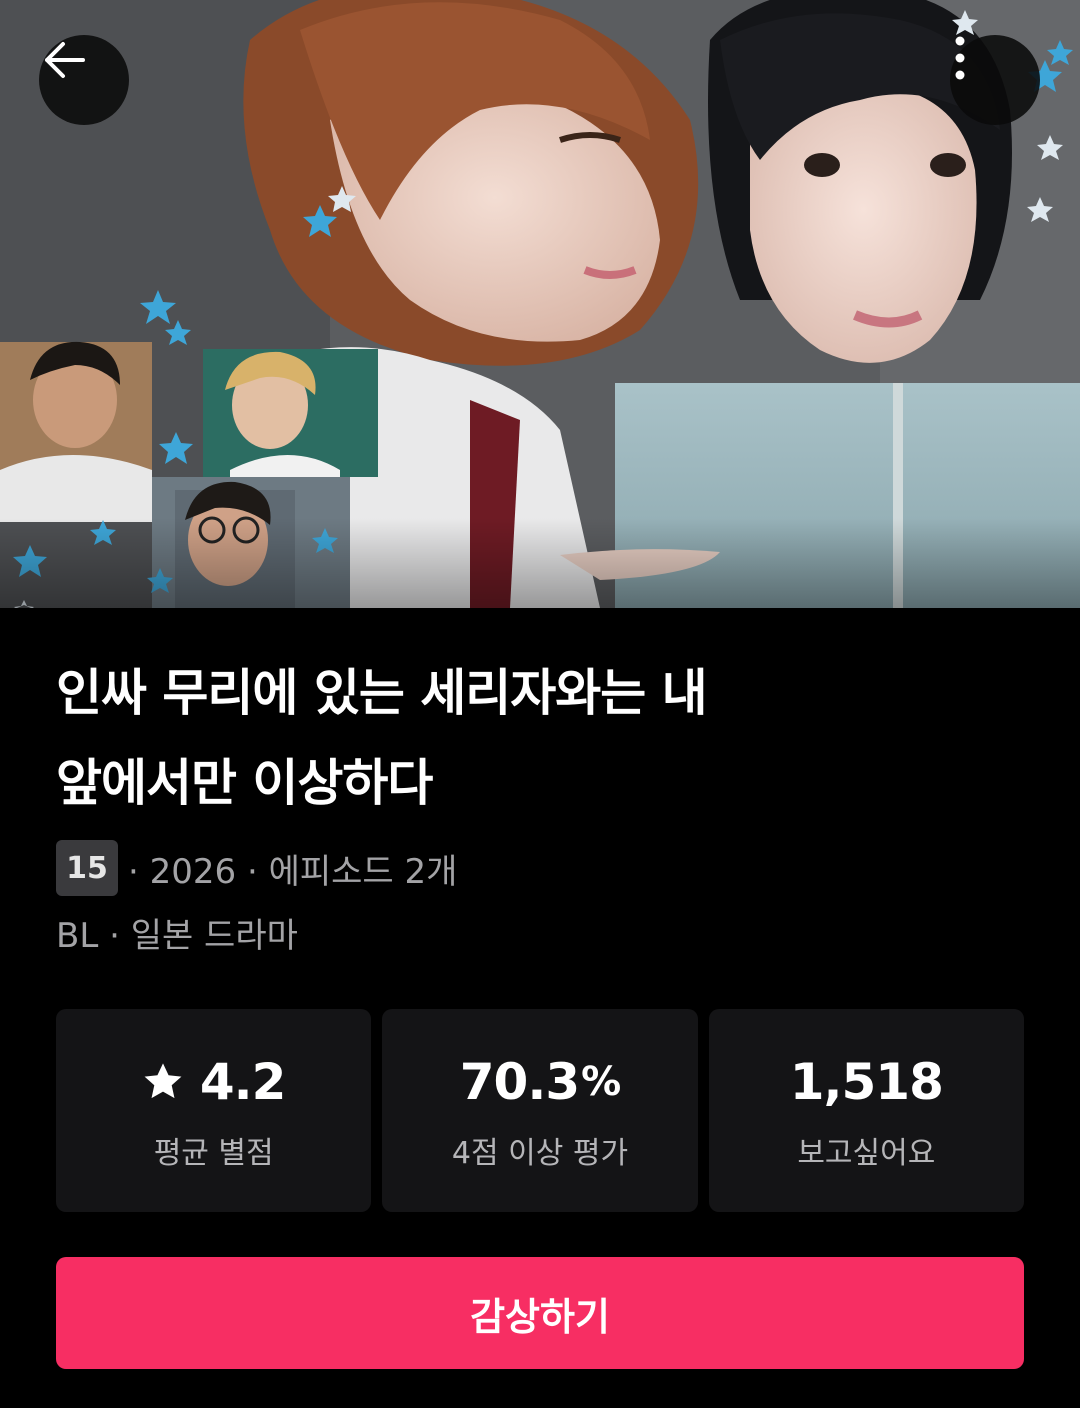 The height and width of the screenshot is (1408, 1080). Describe the element at coordinates (243, 1081) in the screenshot. I see `average-rating-value: 4.2` at that location.